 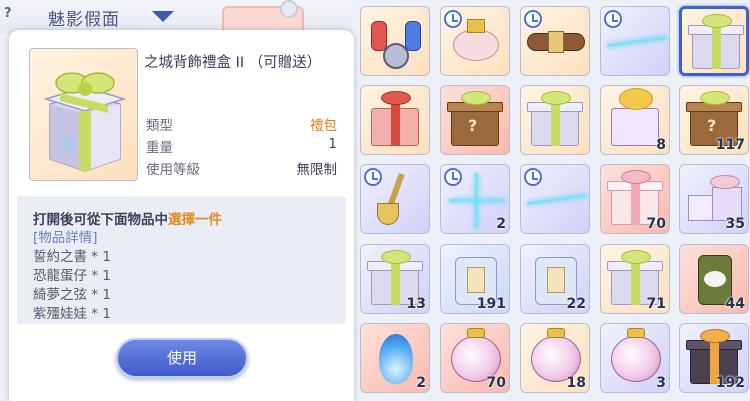 I want to click on use-button: 使用, so click(x=182, y=358).